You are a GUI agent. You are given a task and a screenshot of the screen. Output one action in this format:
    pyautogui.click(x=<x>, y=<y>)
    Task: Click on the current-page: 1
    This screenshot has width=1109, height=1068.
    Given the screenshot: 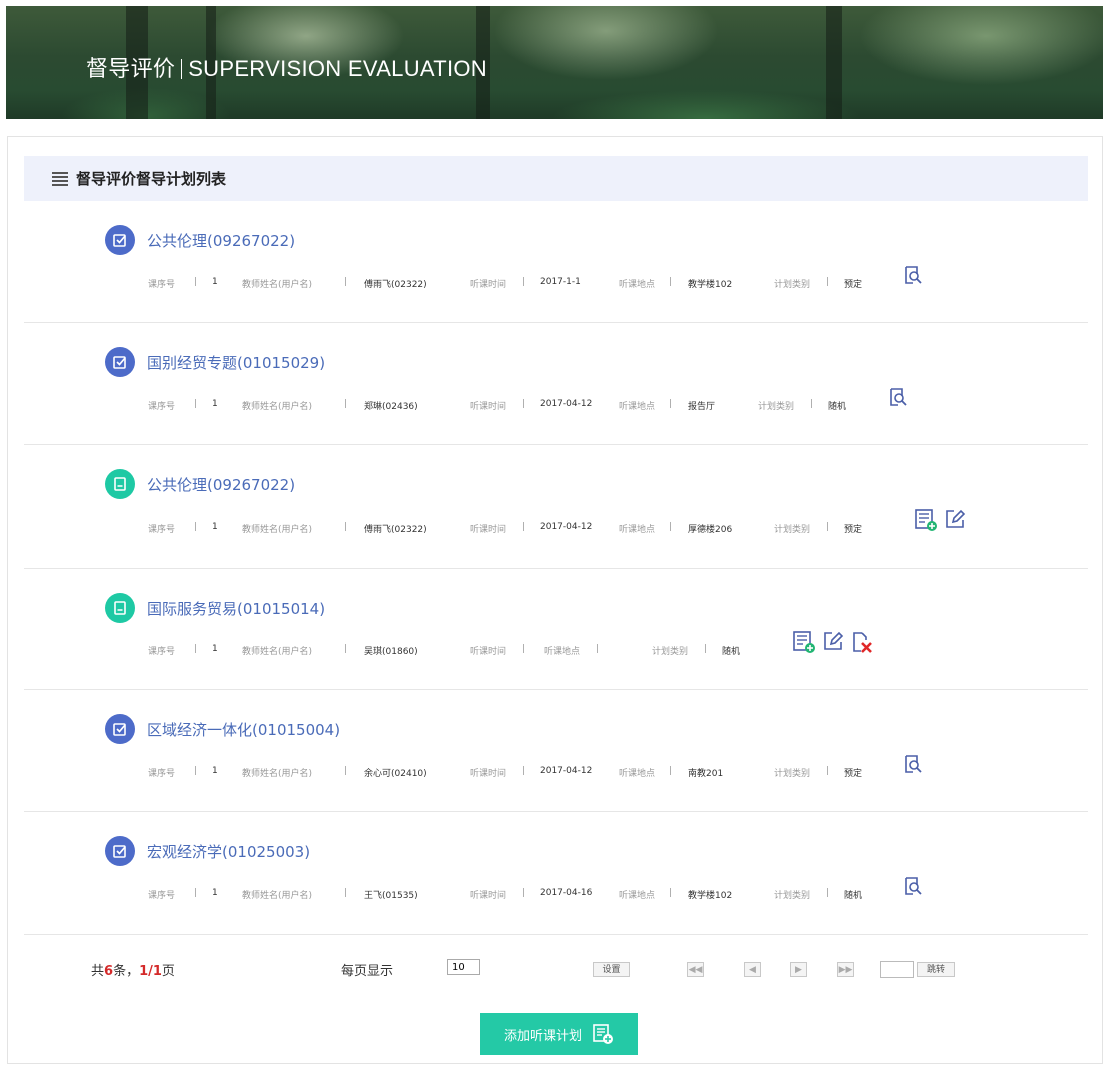 What is the action you would take?
    pyautogui.click(x=144, y=971)
    